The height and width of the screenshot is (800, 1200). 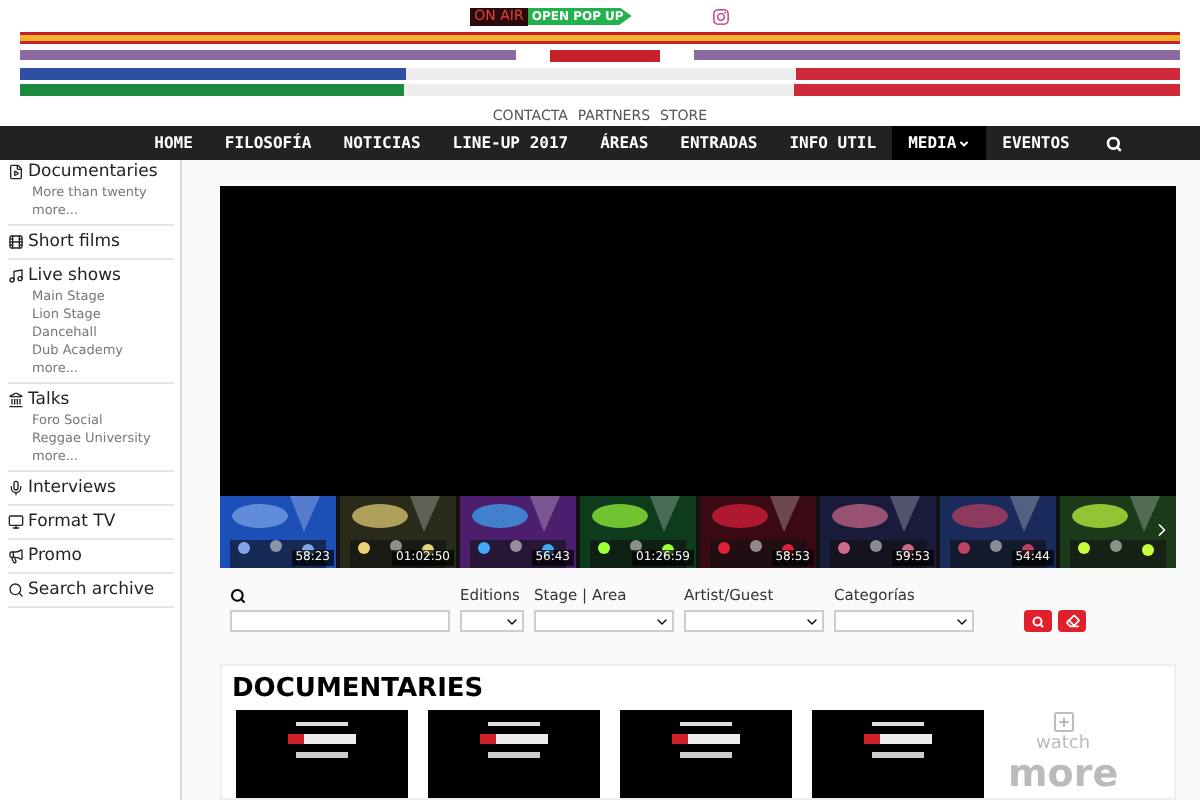 What do you see at coordinates (624, 143) in the screenshot?
I see `nav-item: ÁREAS` at bounding box center [624, 143].